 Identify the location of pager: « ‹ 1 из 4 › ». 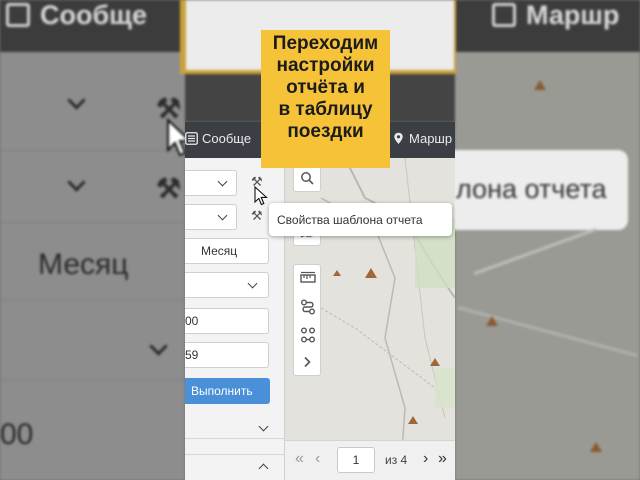
(370, 460).